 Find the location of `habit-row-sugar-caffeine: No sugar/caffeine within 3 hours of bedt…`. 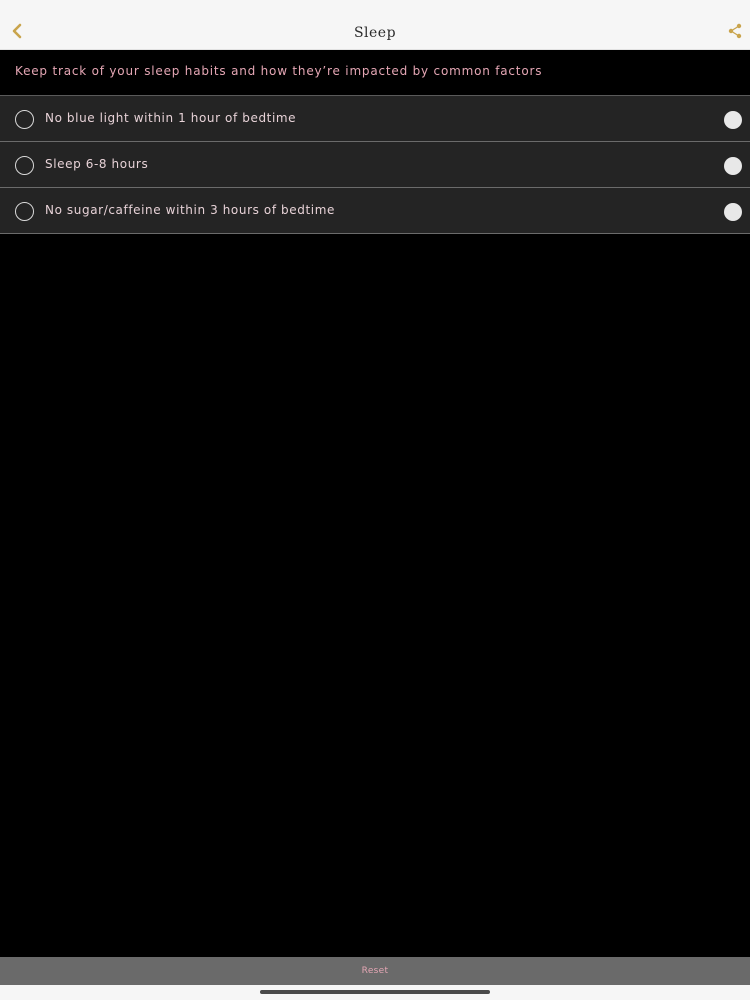

habit-row-sugar-caffeine: No sugar/caffeine within 3 hours of bedt… is located at coordinates (375, 211).